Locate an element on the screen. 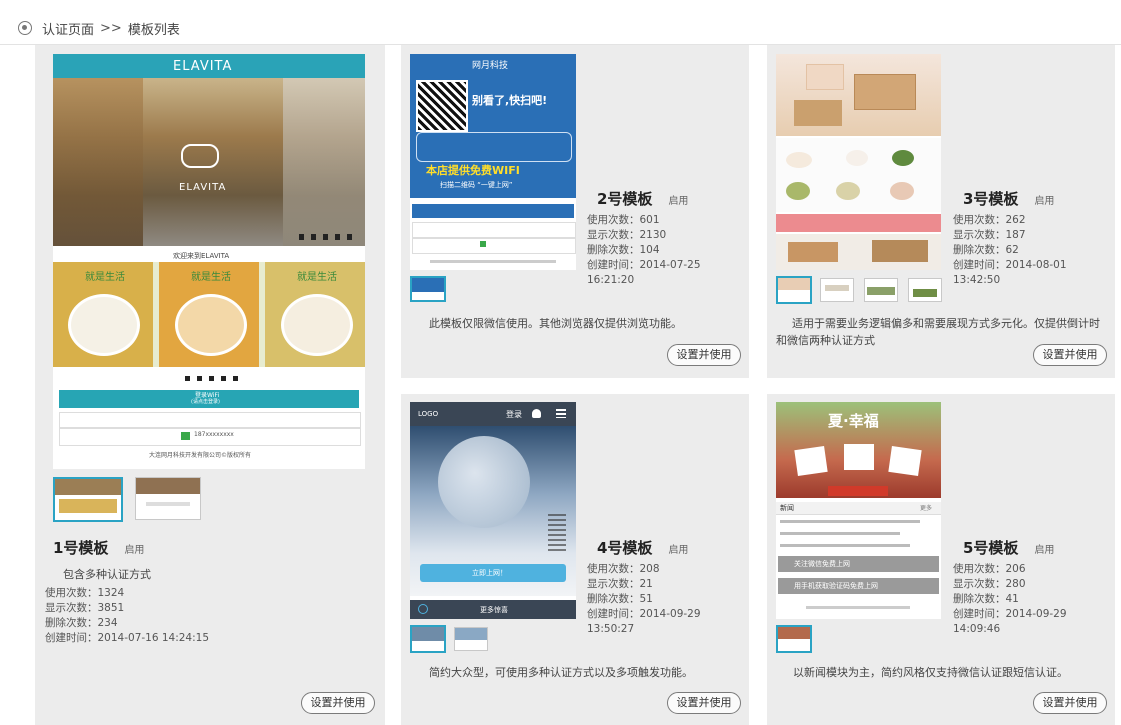 The image size is (1121, 725). template-2-name: 2号模板 is located at coordinates (625, 199).